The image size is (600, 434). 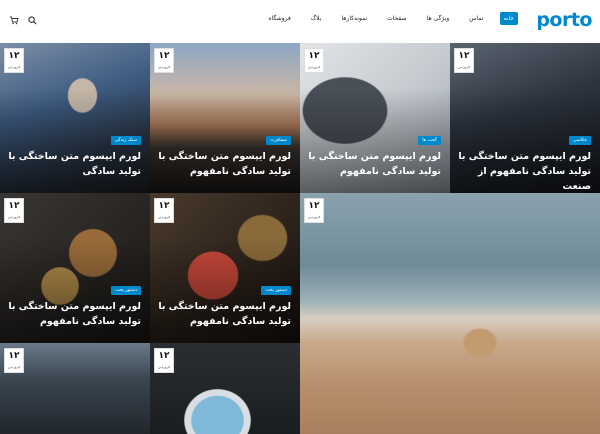 I want to click on nav-item-blog: بلاگ, so click(x=316, y=18).